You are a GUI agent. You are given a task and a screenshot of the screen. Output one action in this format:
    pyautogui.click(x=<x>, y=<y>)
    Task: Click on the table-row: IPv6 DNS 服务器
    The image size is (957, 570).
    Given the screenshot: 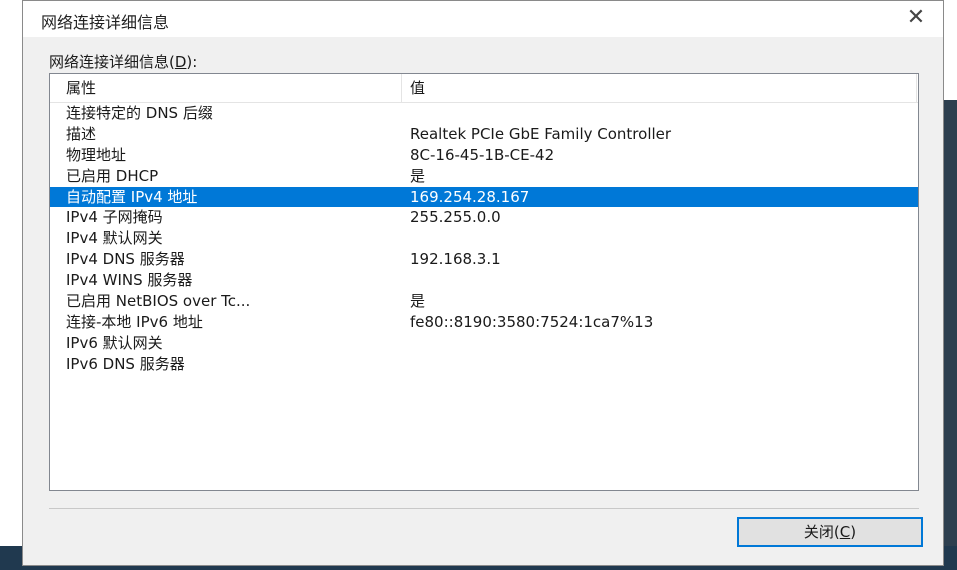 What is the action you would take?
    pyautogui.click(x=484, y=364)
    